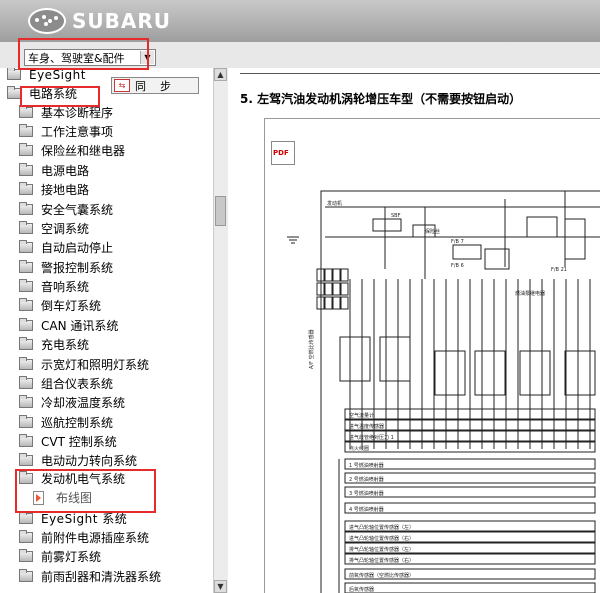 Image resolution: width=600 pixels, height=593 pixels. I want to click on signal-row-label: 空气流量计, so click(361, 415).